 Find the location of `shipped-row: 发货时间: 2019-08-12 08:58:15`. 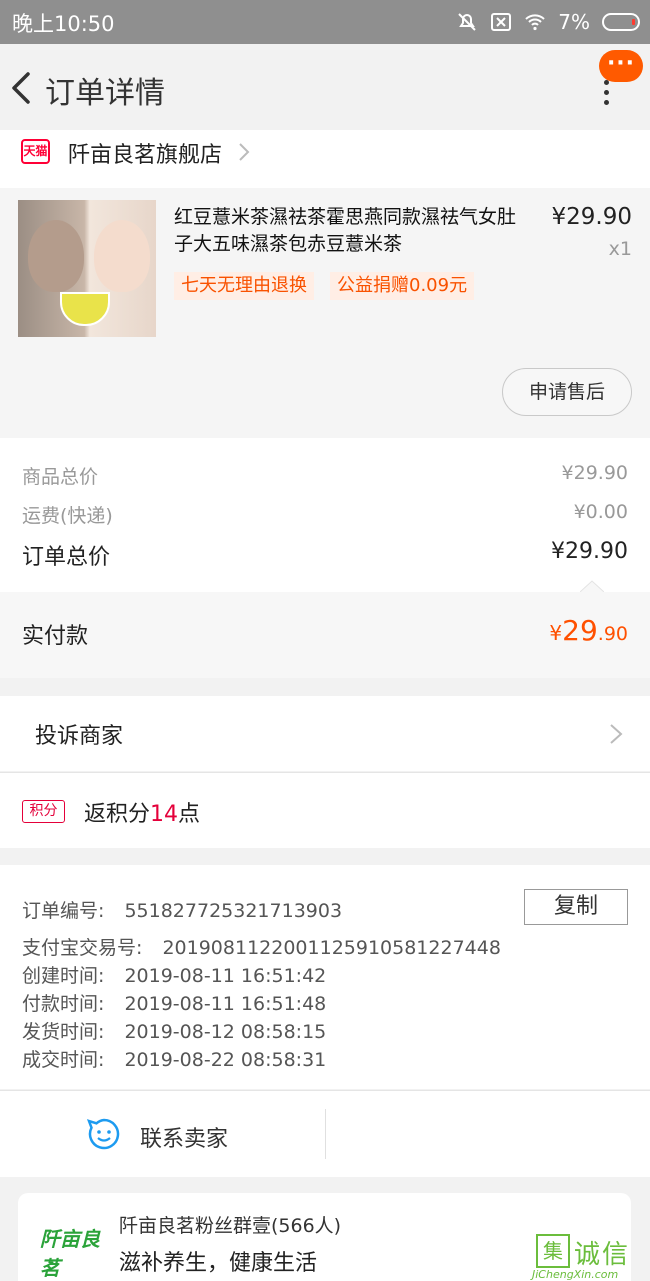

shipped-row: 发货时间: 2019-08-12 08:58:15 is located at coordinates (174, 1030).